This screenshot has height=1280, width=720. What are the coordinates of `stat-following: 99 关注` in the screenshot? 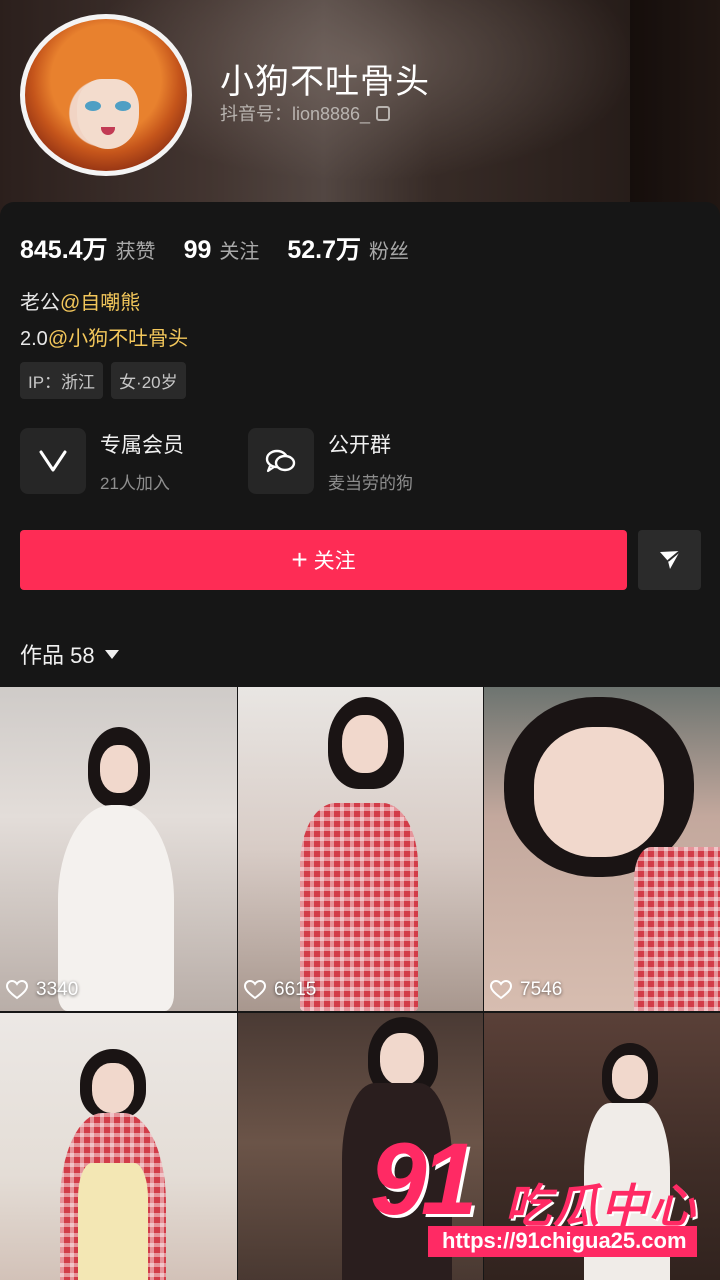 It's located at (222, 250).